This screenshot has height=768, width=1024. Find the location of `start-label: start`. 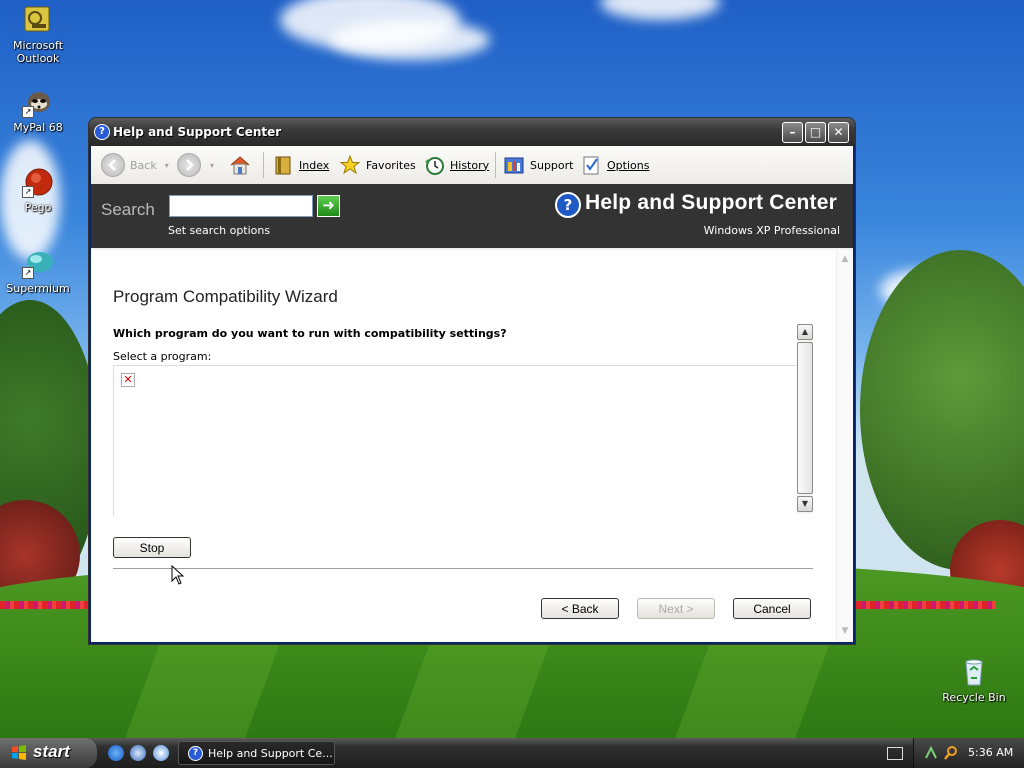

start-label: start is located at coordinates (51, 751).